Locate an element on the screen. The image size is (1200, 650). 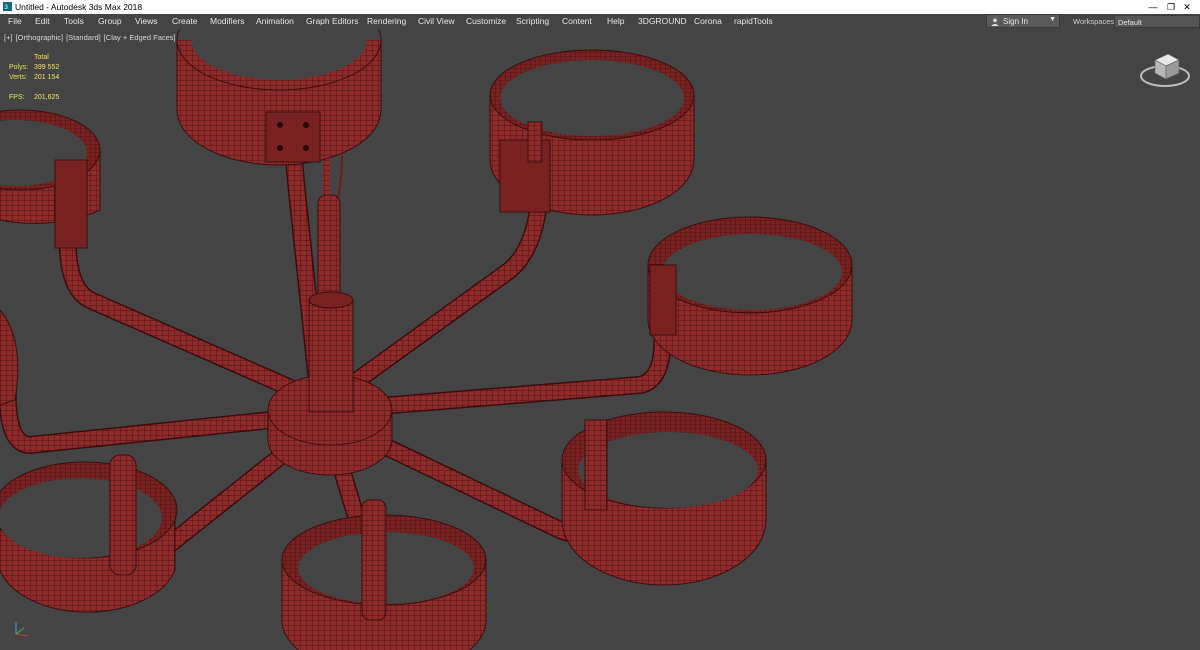
sign-in-dropdown: Sign In ▼ is located at coordinates (1023, 21).